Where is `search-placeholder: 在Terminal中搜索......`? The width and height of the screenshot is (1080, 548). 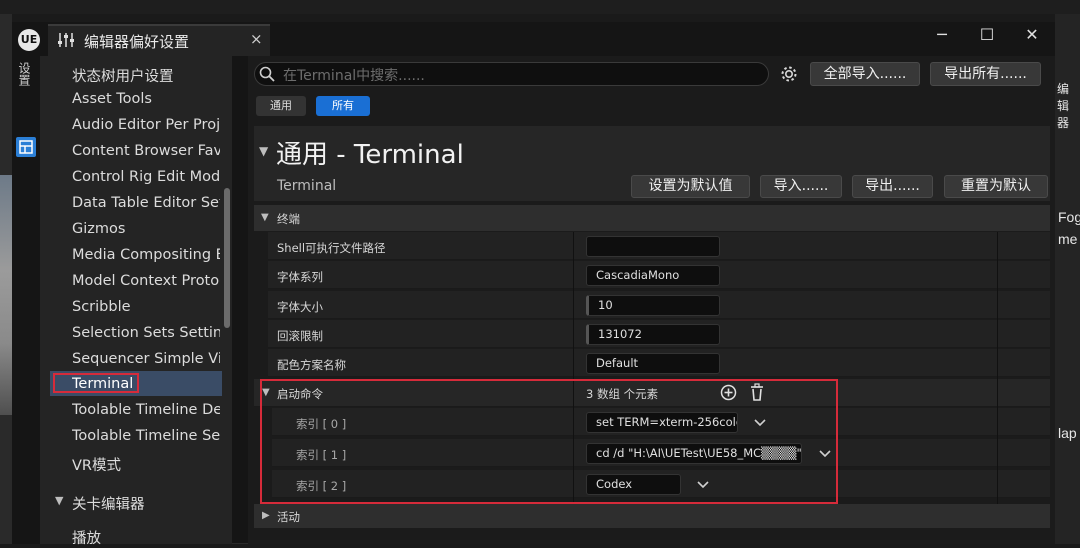 search-placeholder: 在Terminal中搜索...... is located at coordinates (354, 76).